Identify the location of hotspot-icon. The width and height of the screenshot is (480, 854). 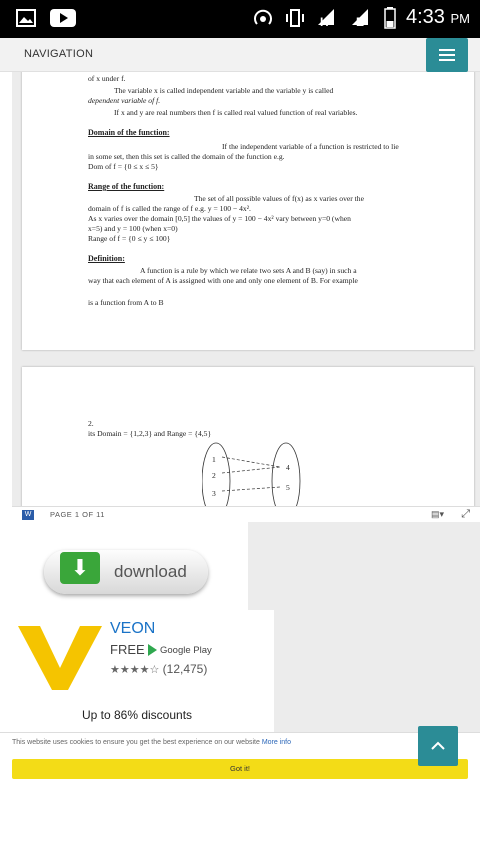
(263, 17).